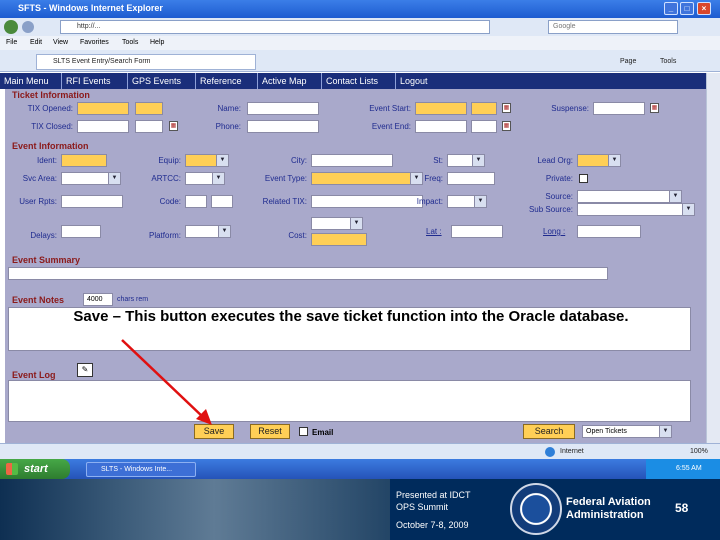  What do you see at coordinates (12, 469) in the screenshot?
I see `windows-logo-icon` at bounding box center [12, 469].